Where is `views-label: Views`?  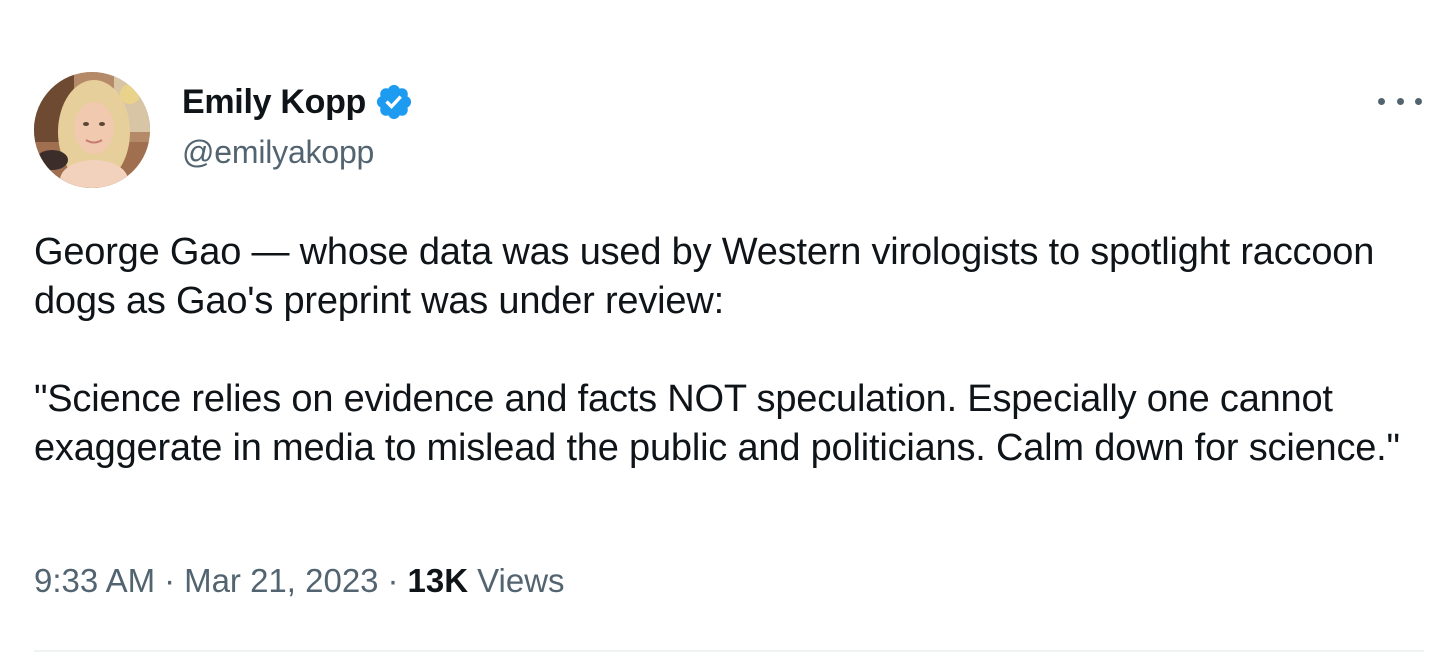
views-label: Views is located at coordinates (521, 580).